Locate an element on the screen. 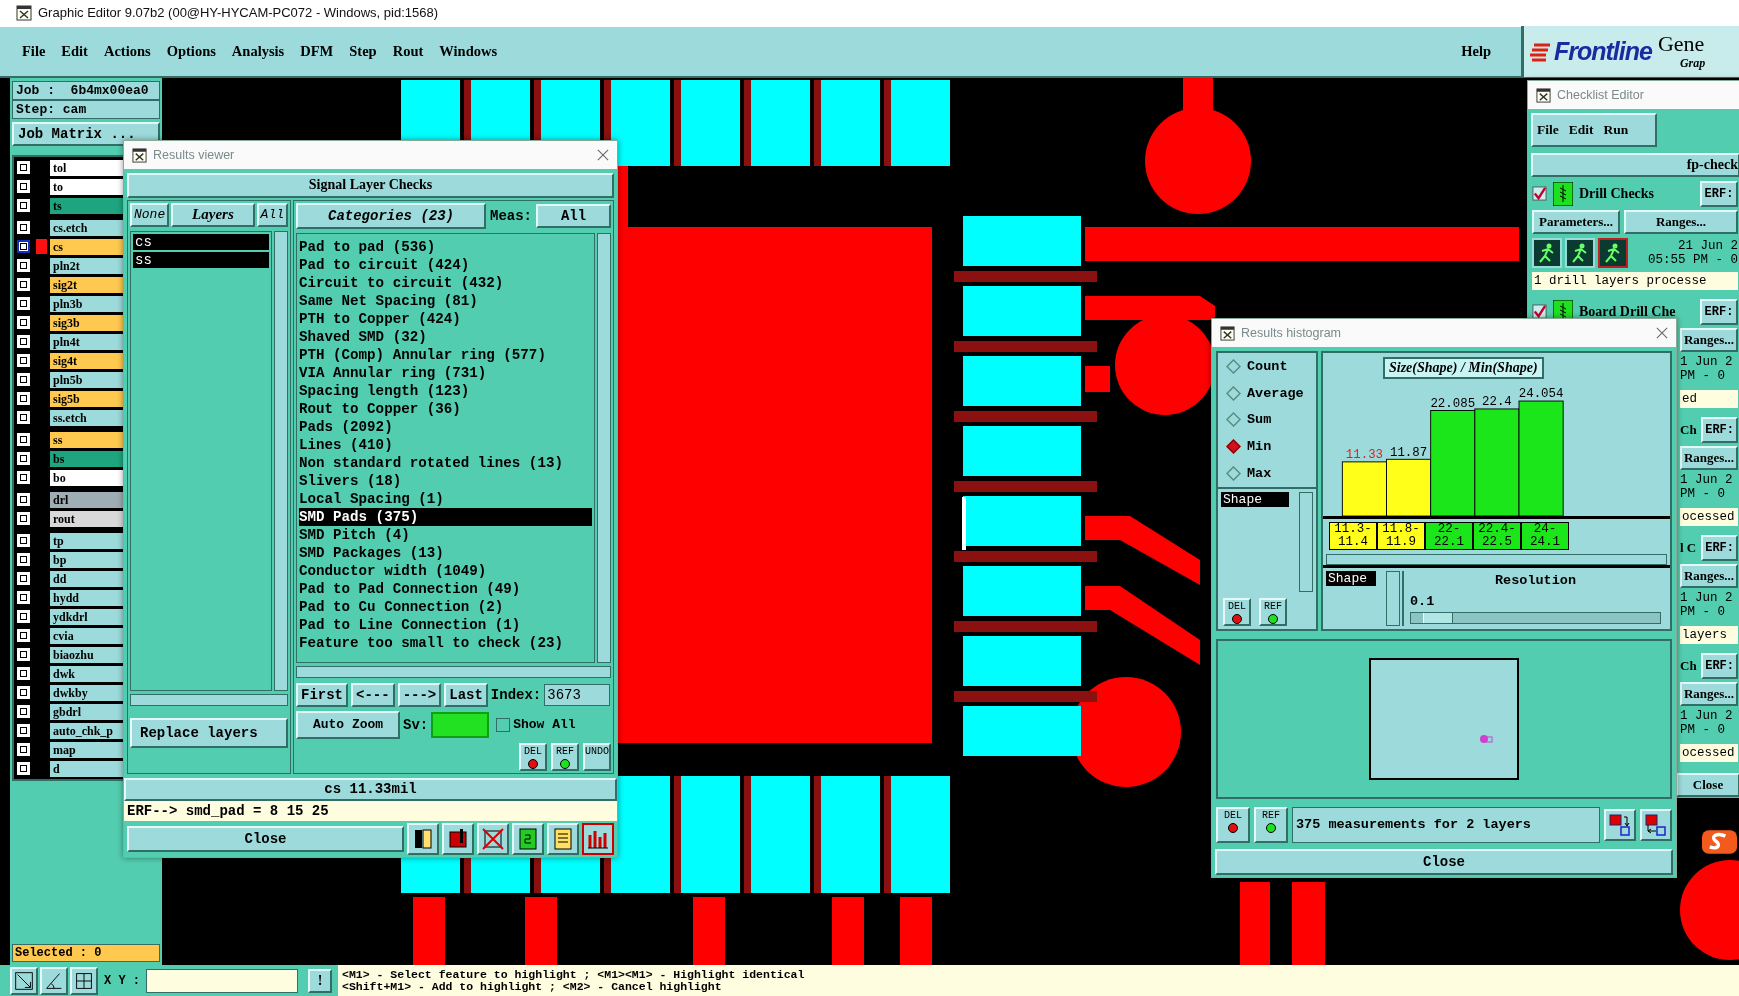  export-icon is located at coordinates (1620, 825).